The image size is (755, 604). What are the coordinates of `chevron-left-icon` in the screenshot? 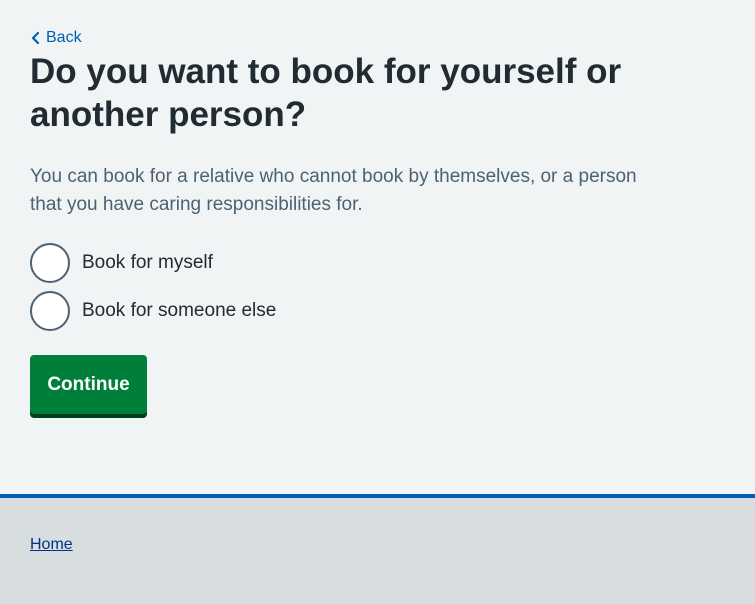 It's located at (36, 38).